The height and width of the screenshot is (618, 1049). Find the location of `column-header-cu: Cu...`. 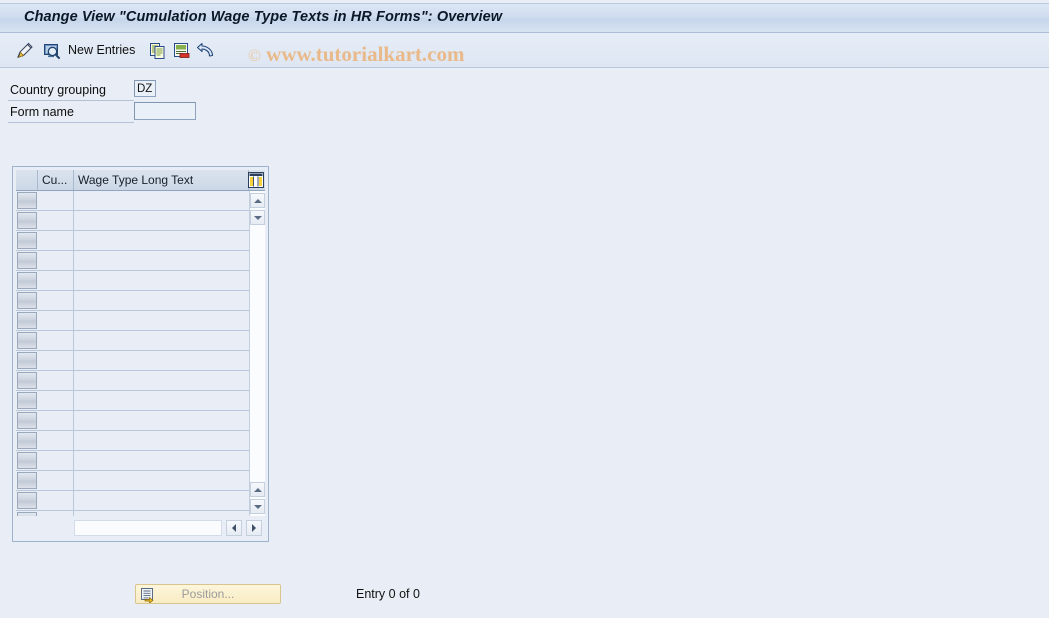

column-header-cu: Cu... is located at coordinates (56, 180).